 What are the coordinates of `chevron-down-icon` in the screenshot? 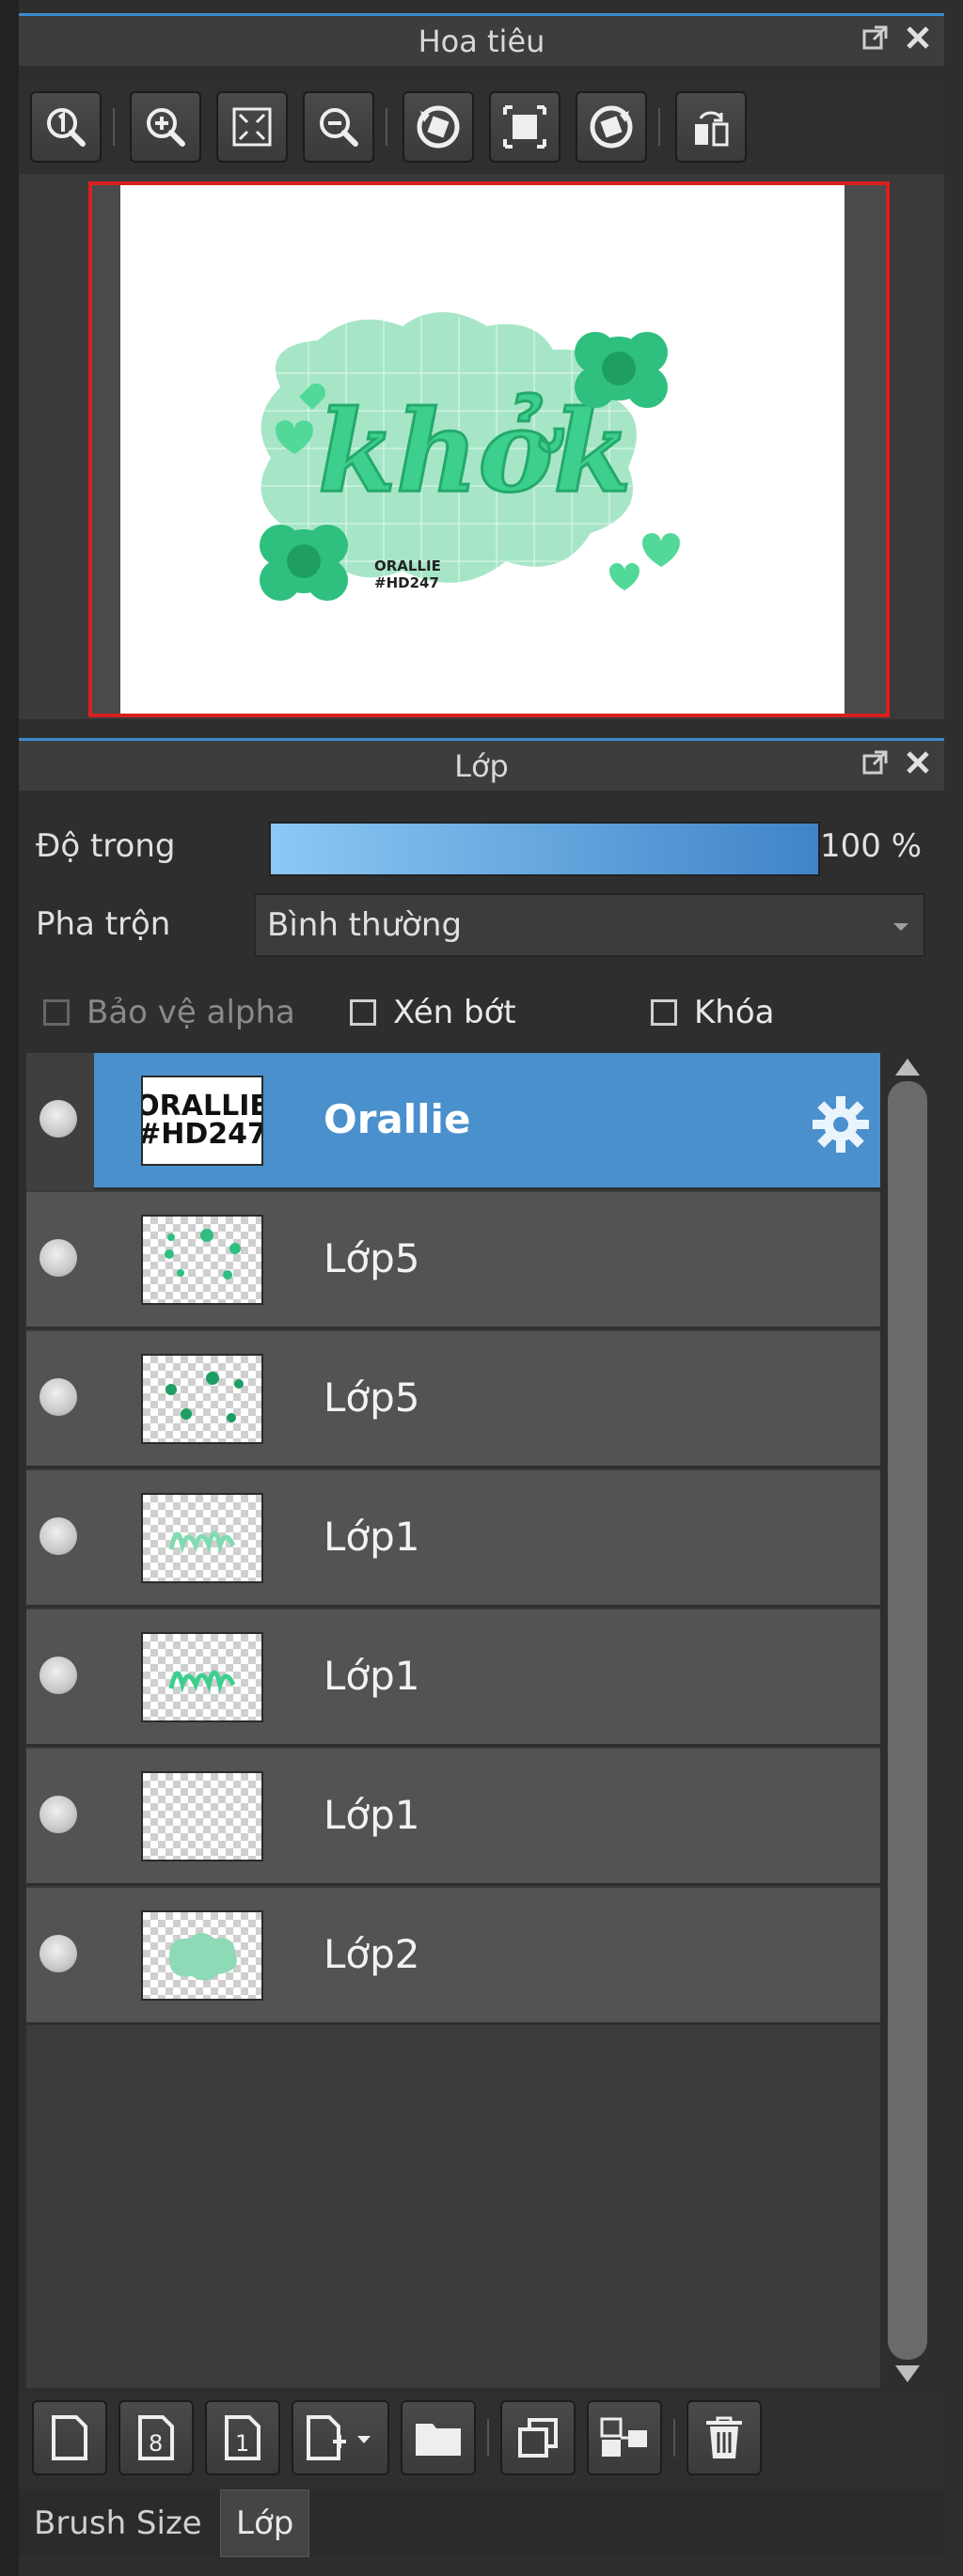 It's located at (900, 927).